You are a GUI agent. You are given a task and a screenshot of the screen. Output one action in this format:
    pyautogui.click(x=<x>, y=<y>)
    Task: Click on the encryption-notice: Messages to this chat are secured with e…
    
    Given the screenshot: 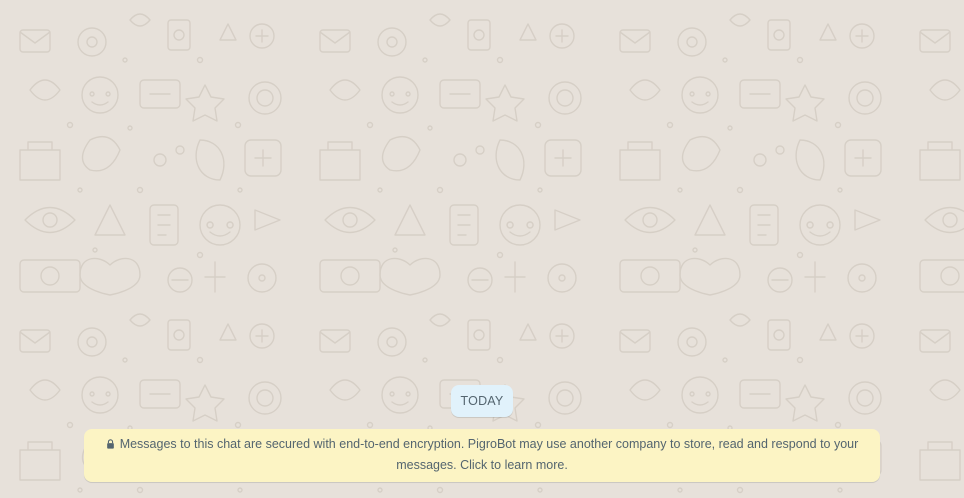 What is the action you would take?
    pyautogui.click(x=482, y=455)
    